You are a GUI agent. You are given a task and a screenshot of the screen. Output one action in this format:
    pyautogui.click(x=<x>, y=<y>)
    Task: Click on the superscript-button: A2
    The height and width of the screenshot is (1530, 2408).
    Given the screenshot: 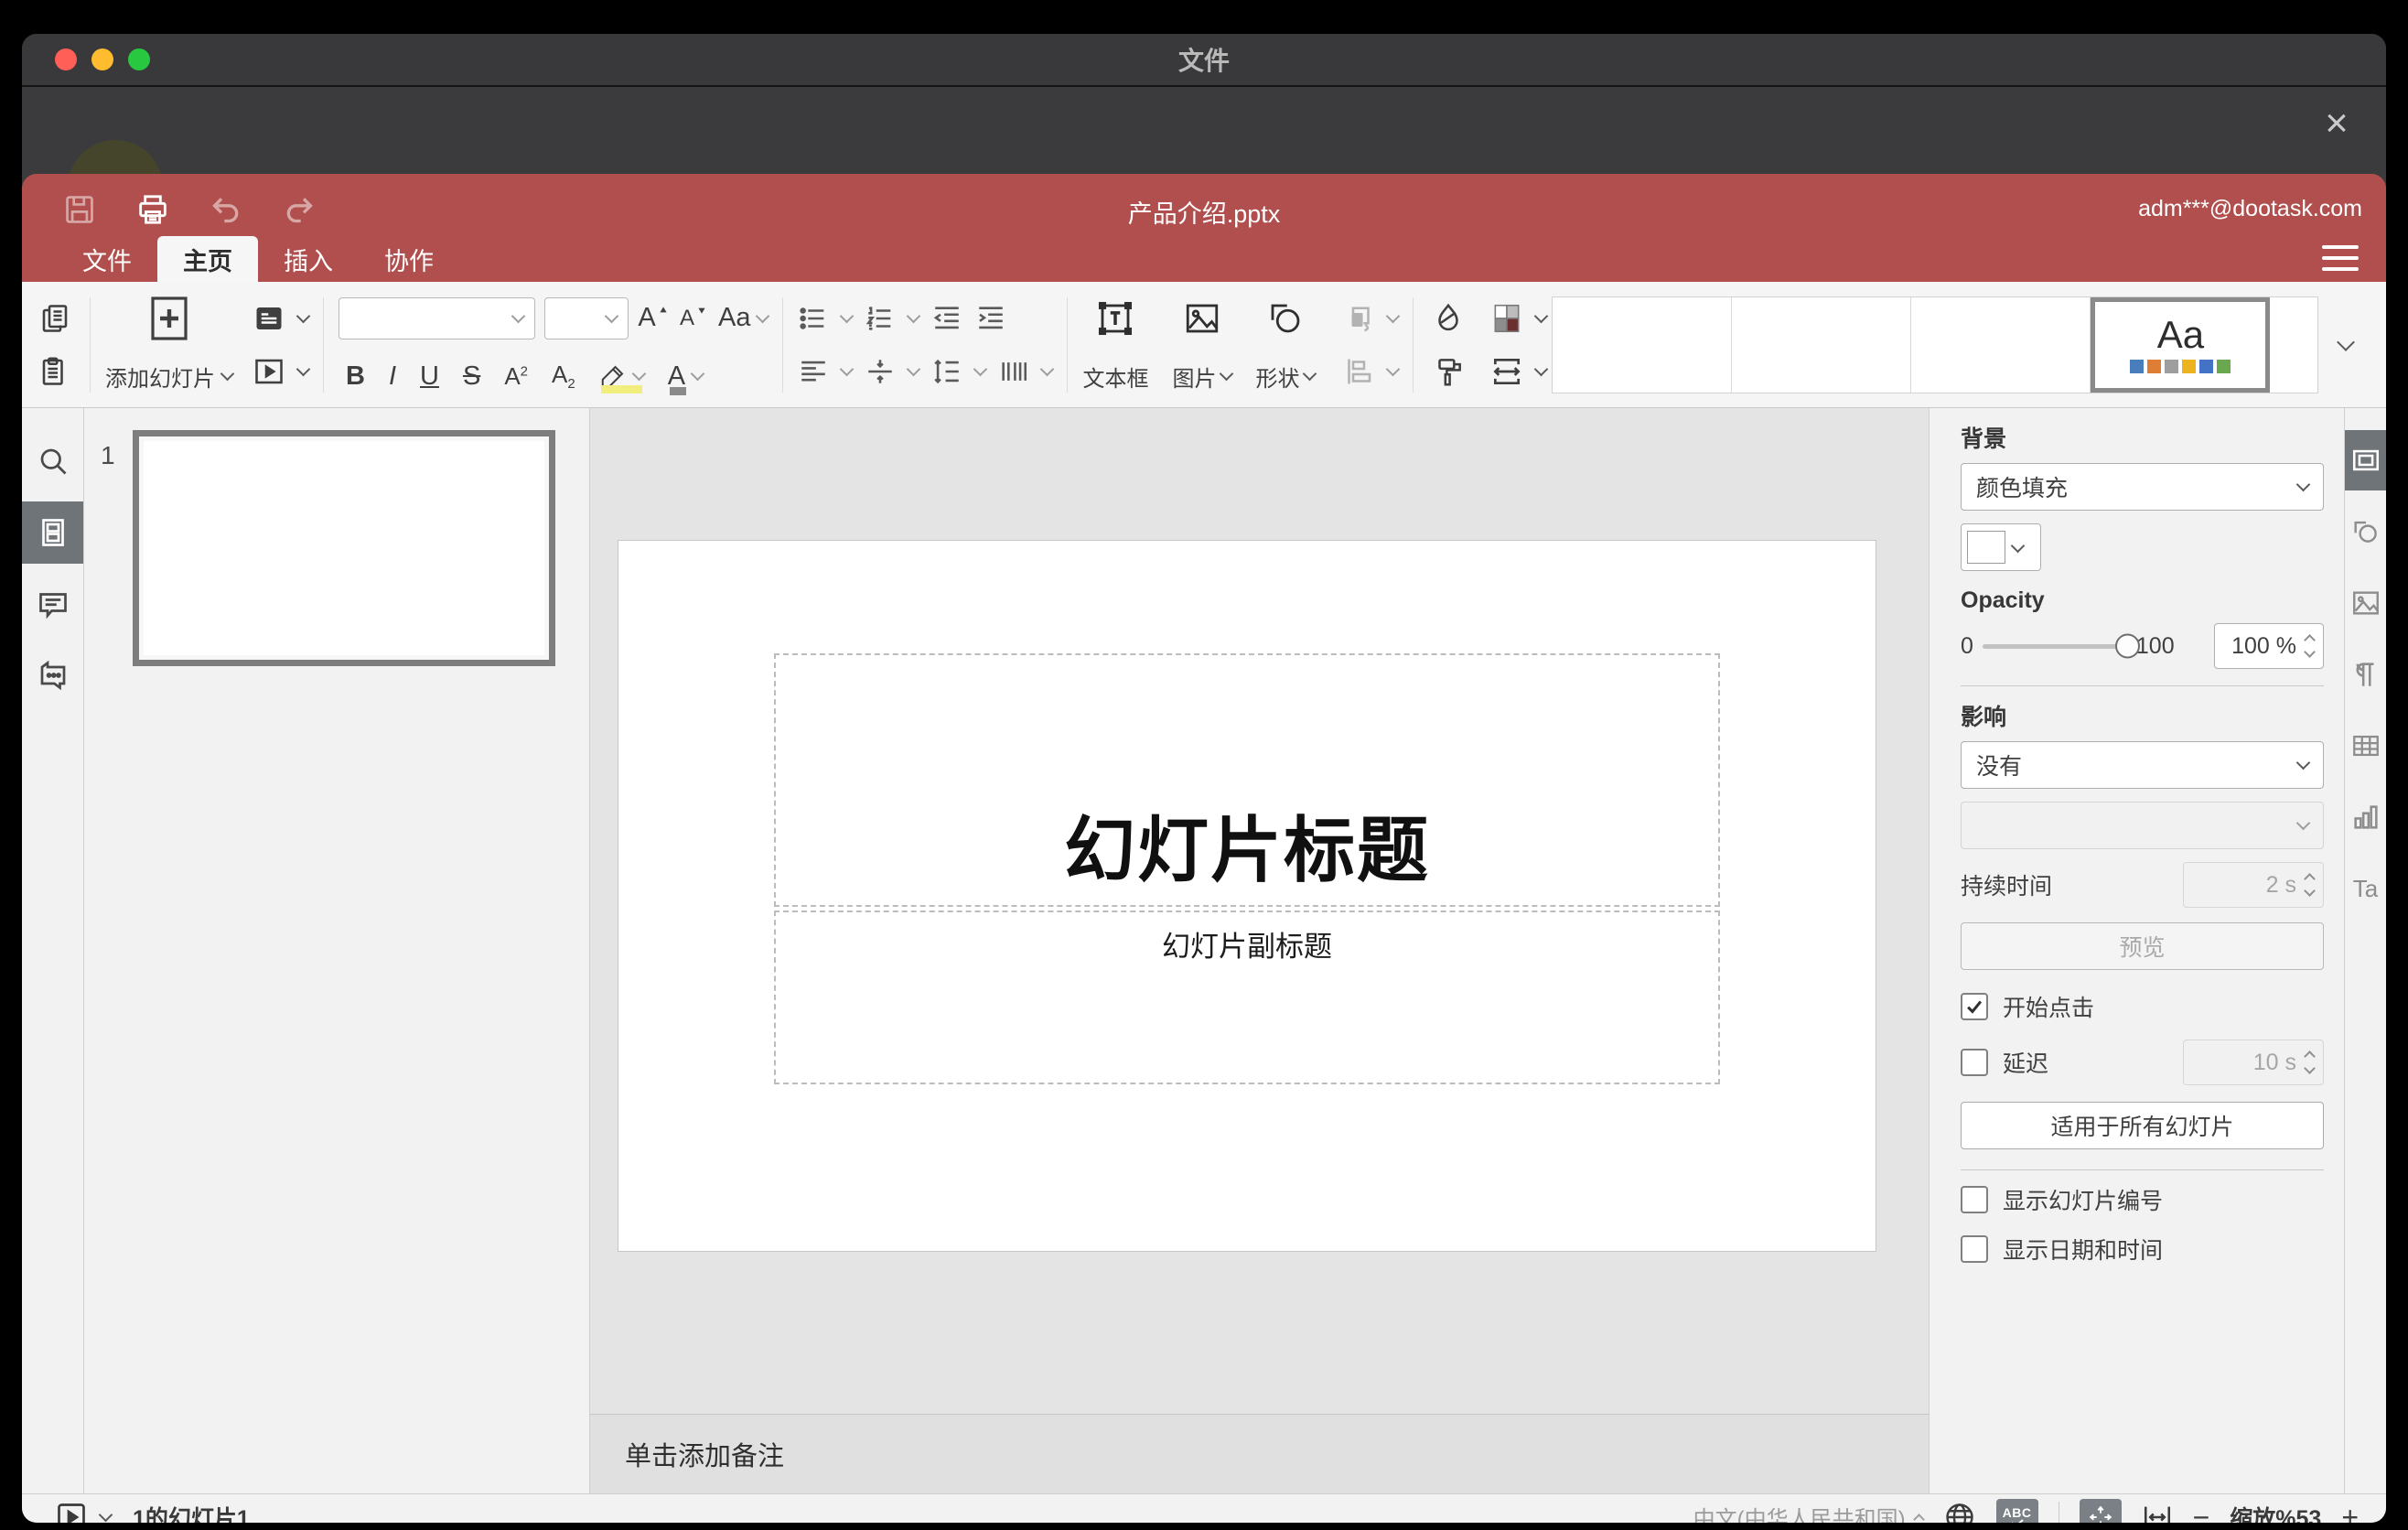 What is the action you would take?
    pyautogui.click(x=516, y=376)
    